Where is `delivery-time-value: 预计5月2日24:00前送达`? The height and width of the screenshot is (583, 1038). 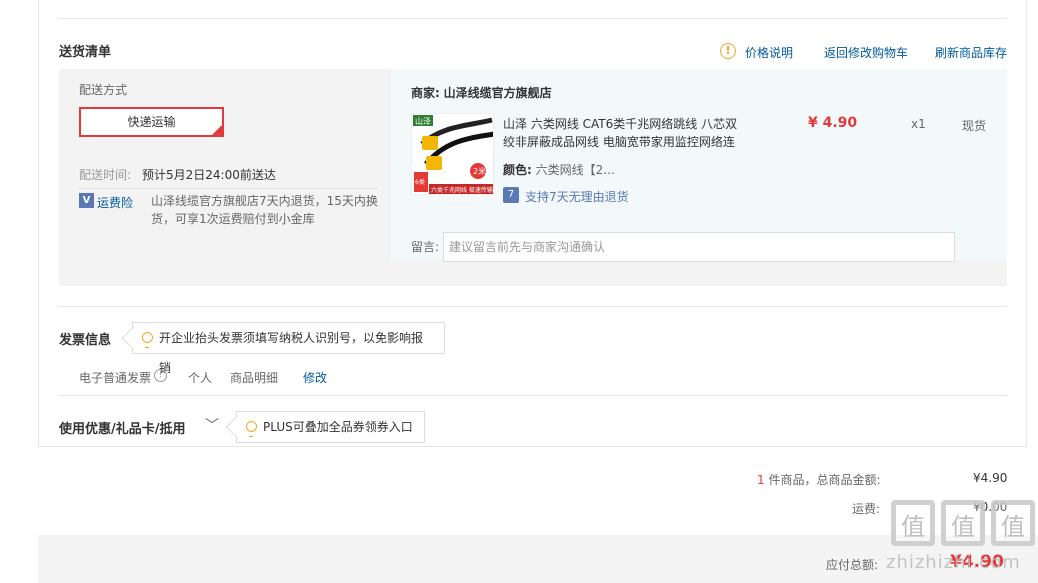
delivery-time-value: 预计5月2日24:00前送达 is located at coordinates (209, 175).